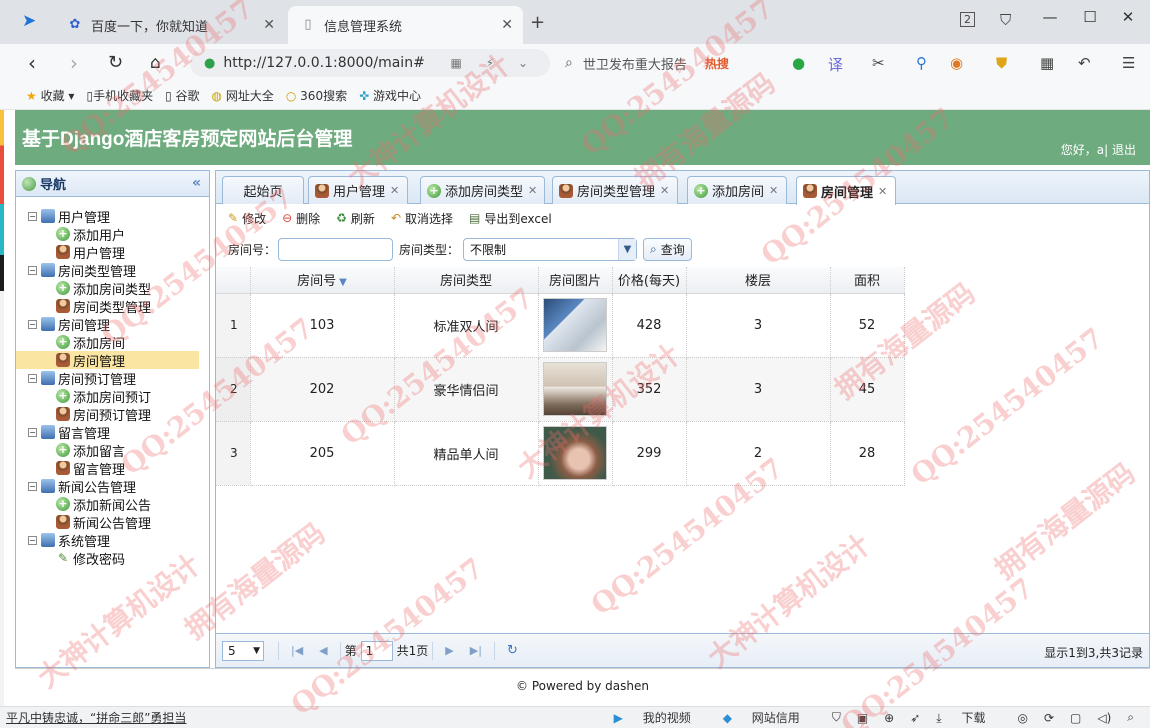 The image size is (1150, 728). Describe the element at coordinates (560, 389) in the screenshot. I see `table-row: 2 202 豪华情侣间 352 3 45` at that location.